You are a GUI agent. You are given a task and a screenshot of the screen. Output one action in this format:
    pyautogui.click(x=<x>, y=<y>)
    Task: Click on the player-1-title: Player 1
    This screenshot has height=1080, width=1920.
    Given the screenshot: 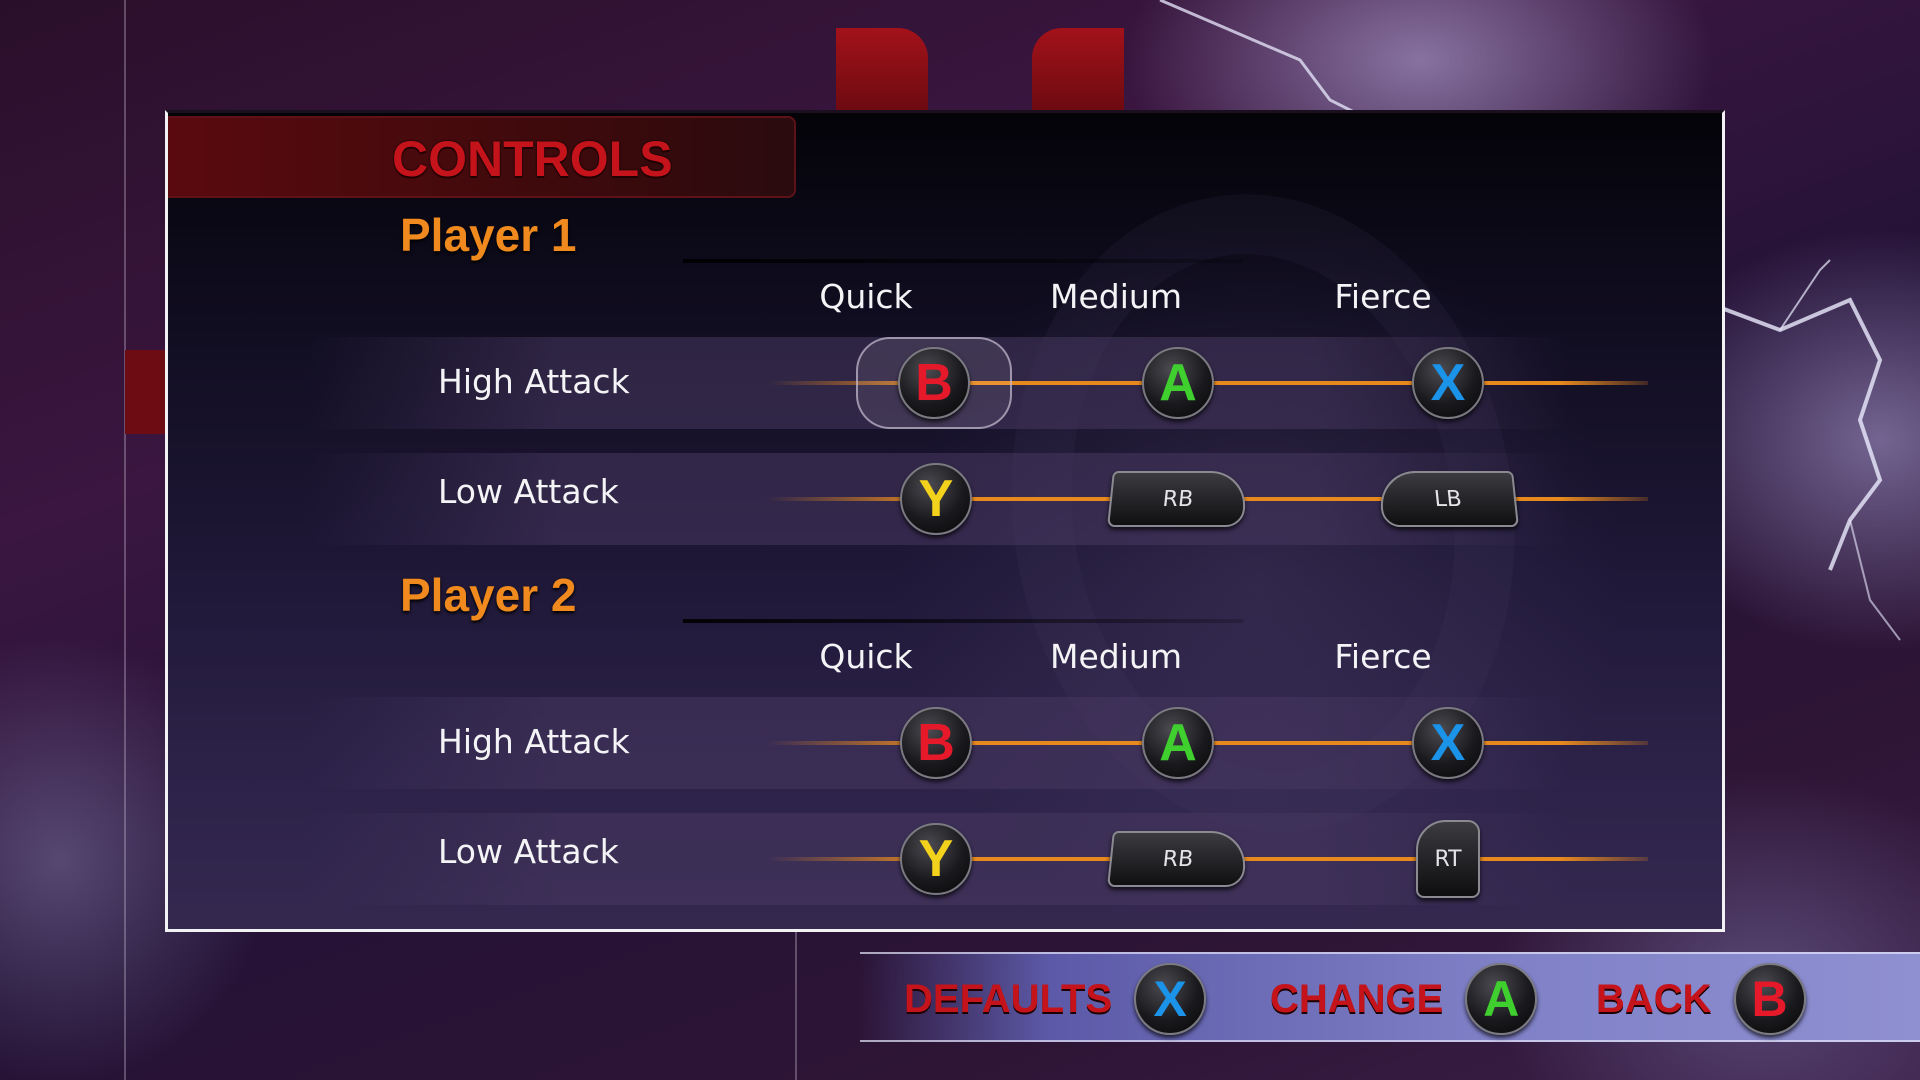 What is the action you would take?
    pyautogui.click(x=488, y=235)
    